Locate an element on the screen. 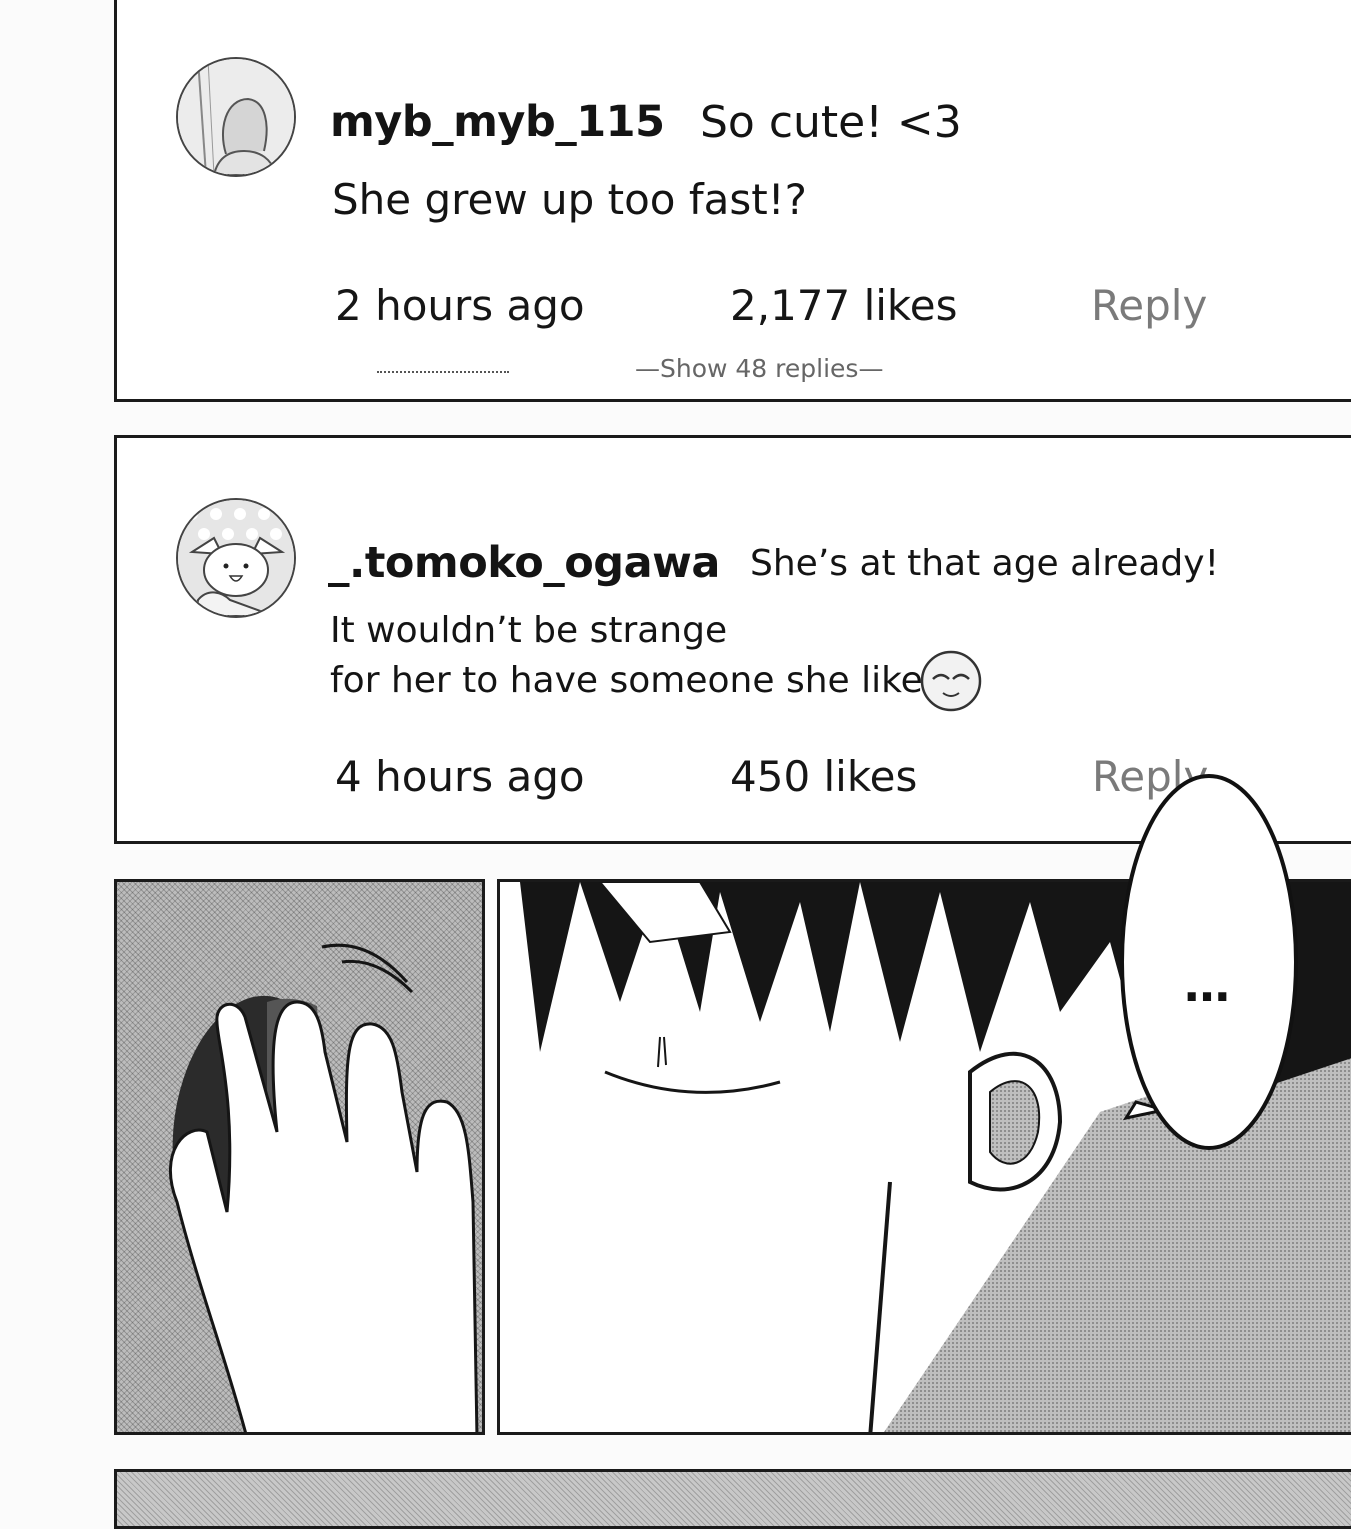  comment-text: She’s at that age already! is located at coordinates (985, 563).